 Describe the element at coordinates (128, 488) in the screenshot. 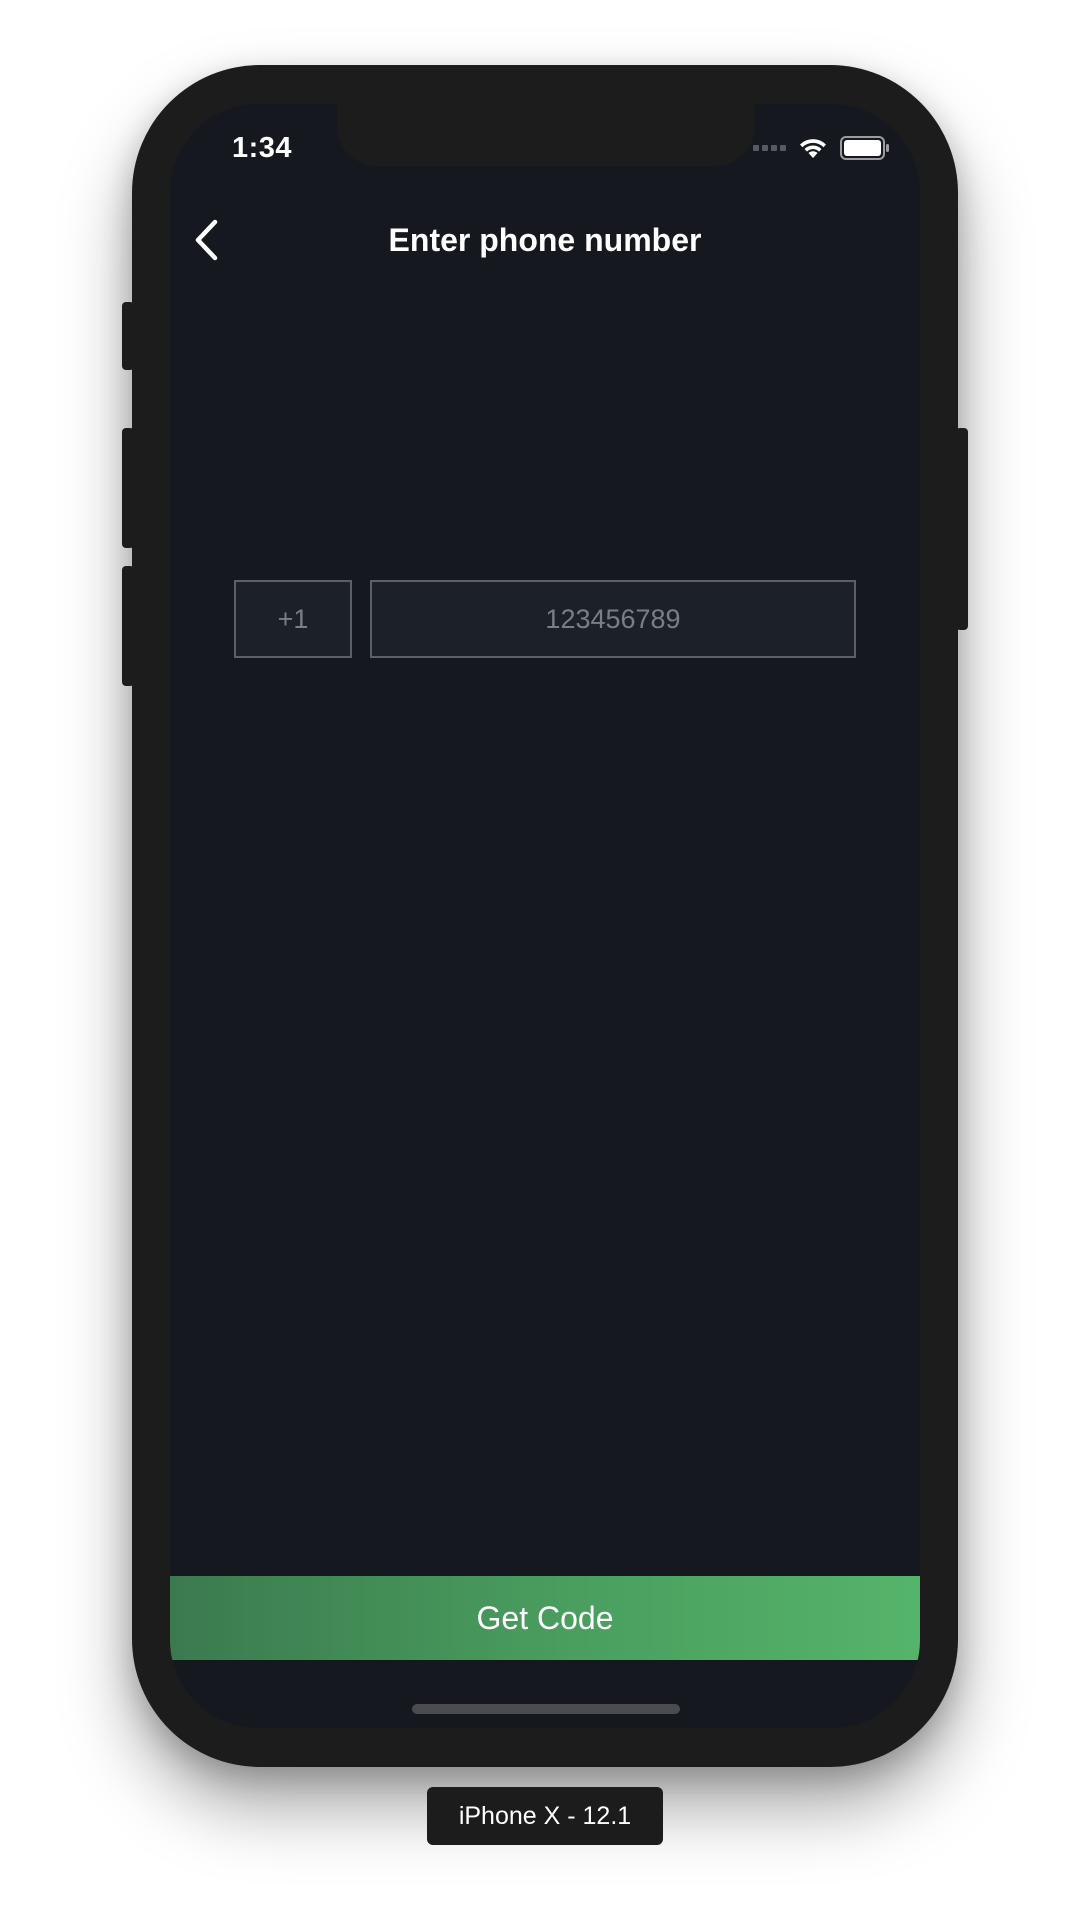

I see `volume-up-button` at that location.